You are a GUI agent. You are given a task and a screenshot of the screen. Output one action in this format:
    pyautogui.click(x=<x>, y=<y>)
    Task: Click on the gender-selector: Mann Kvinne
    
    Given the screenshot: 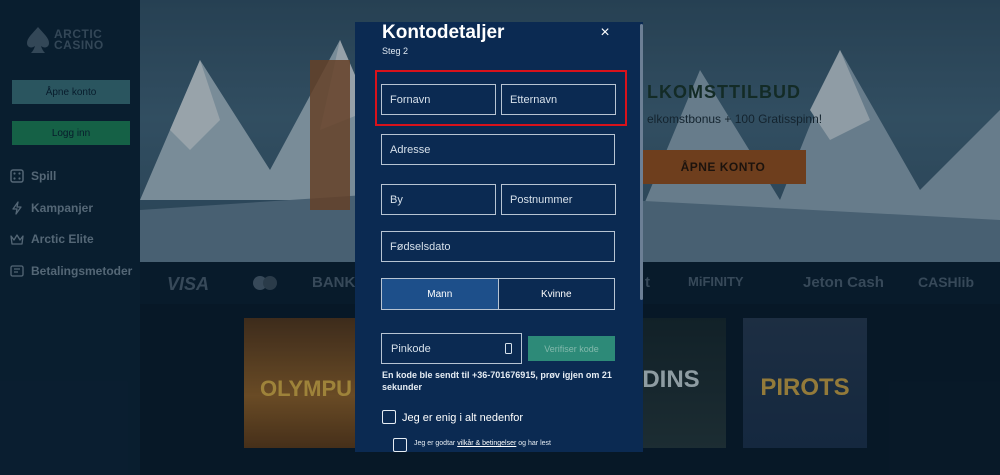 What is the action you would take?
    pyautogui.click(x=498, y=294)
    